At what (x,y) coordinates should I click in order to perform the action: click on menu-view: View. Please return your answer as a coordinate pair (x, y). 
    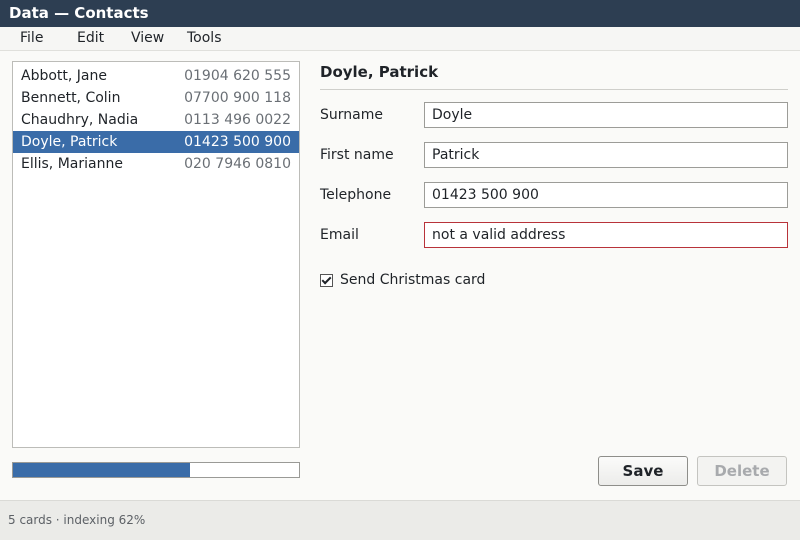
    Looking at the image, I should click on (147, 38).